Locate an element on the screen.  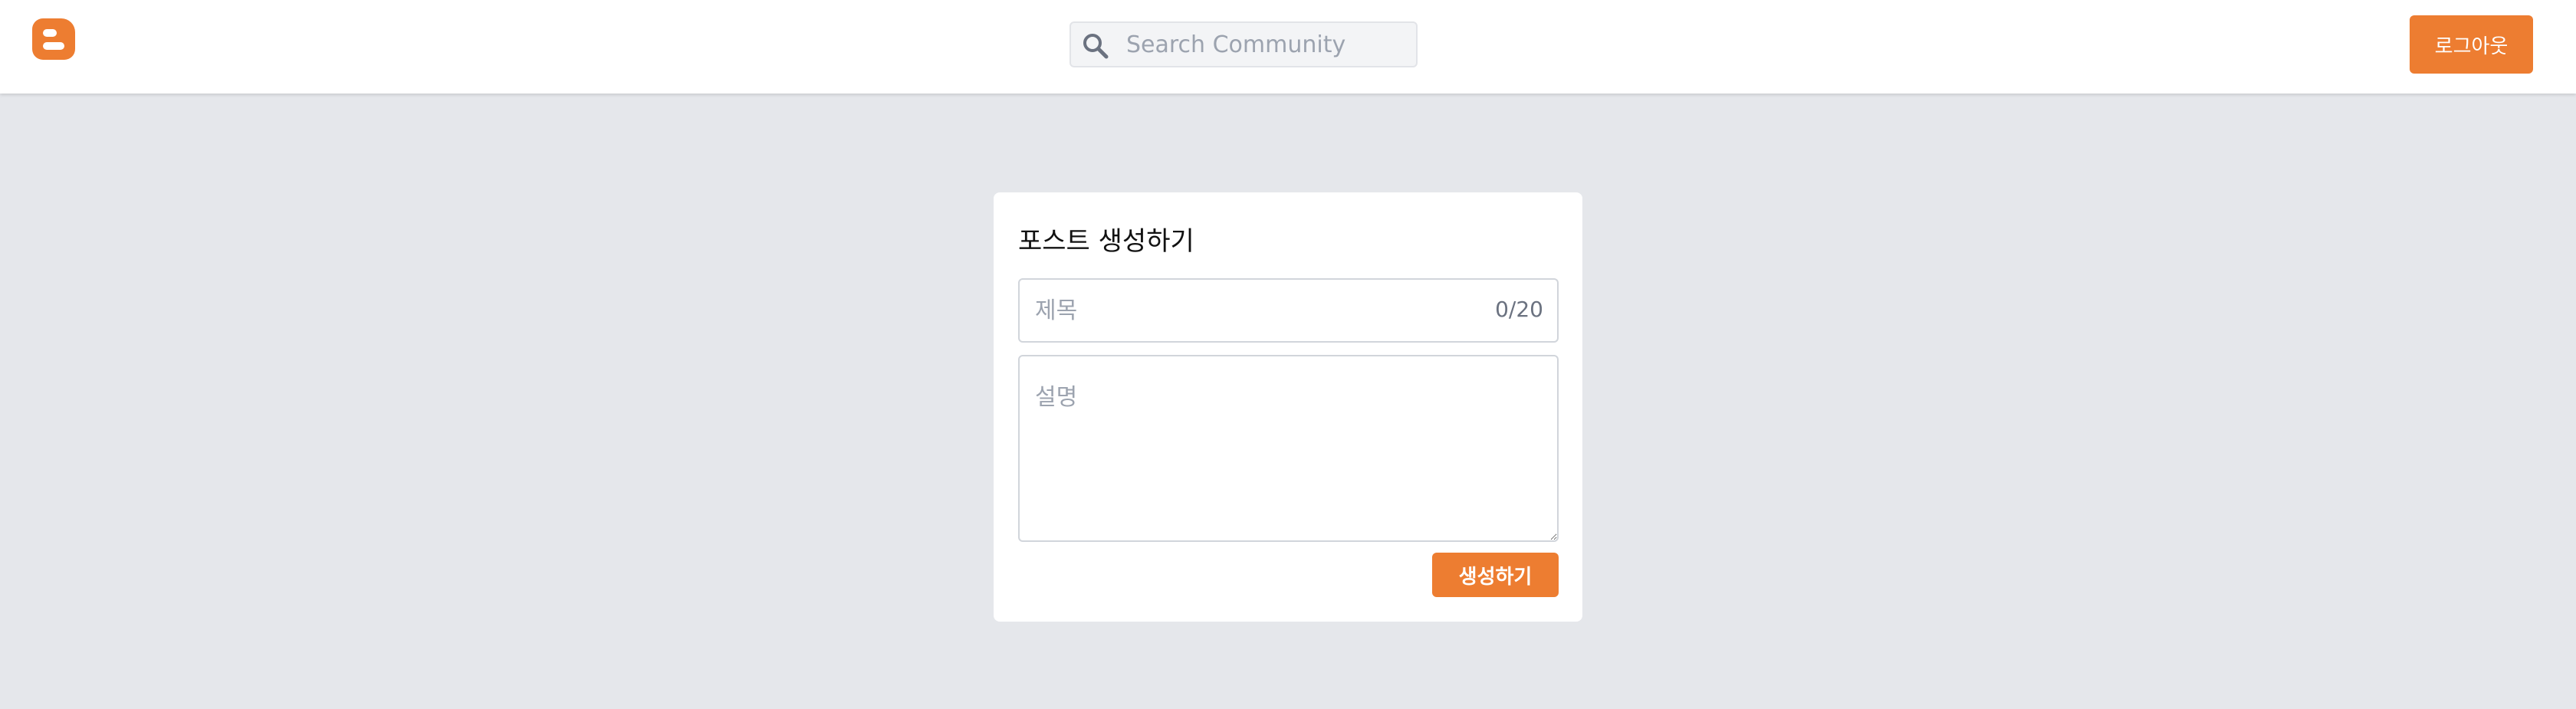
search-box is located at coordinates (1244, 44).